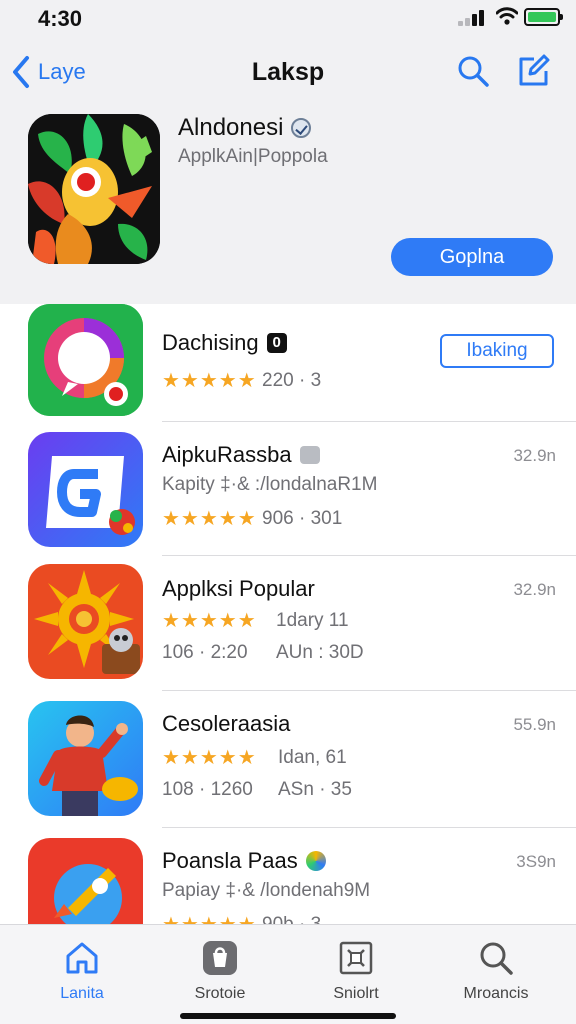 The height and width of the screenshot is (1024, 576). I want to click on tab-scan: Sniolrt, so click(356, 971).